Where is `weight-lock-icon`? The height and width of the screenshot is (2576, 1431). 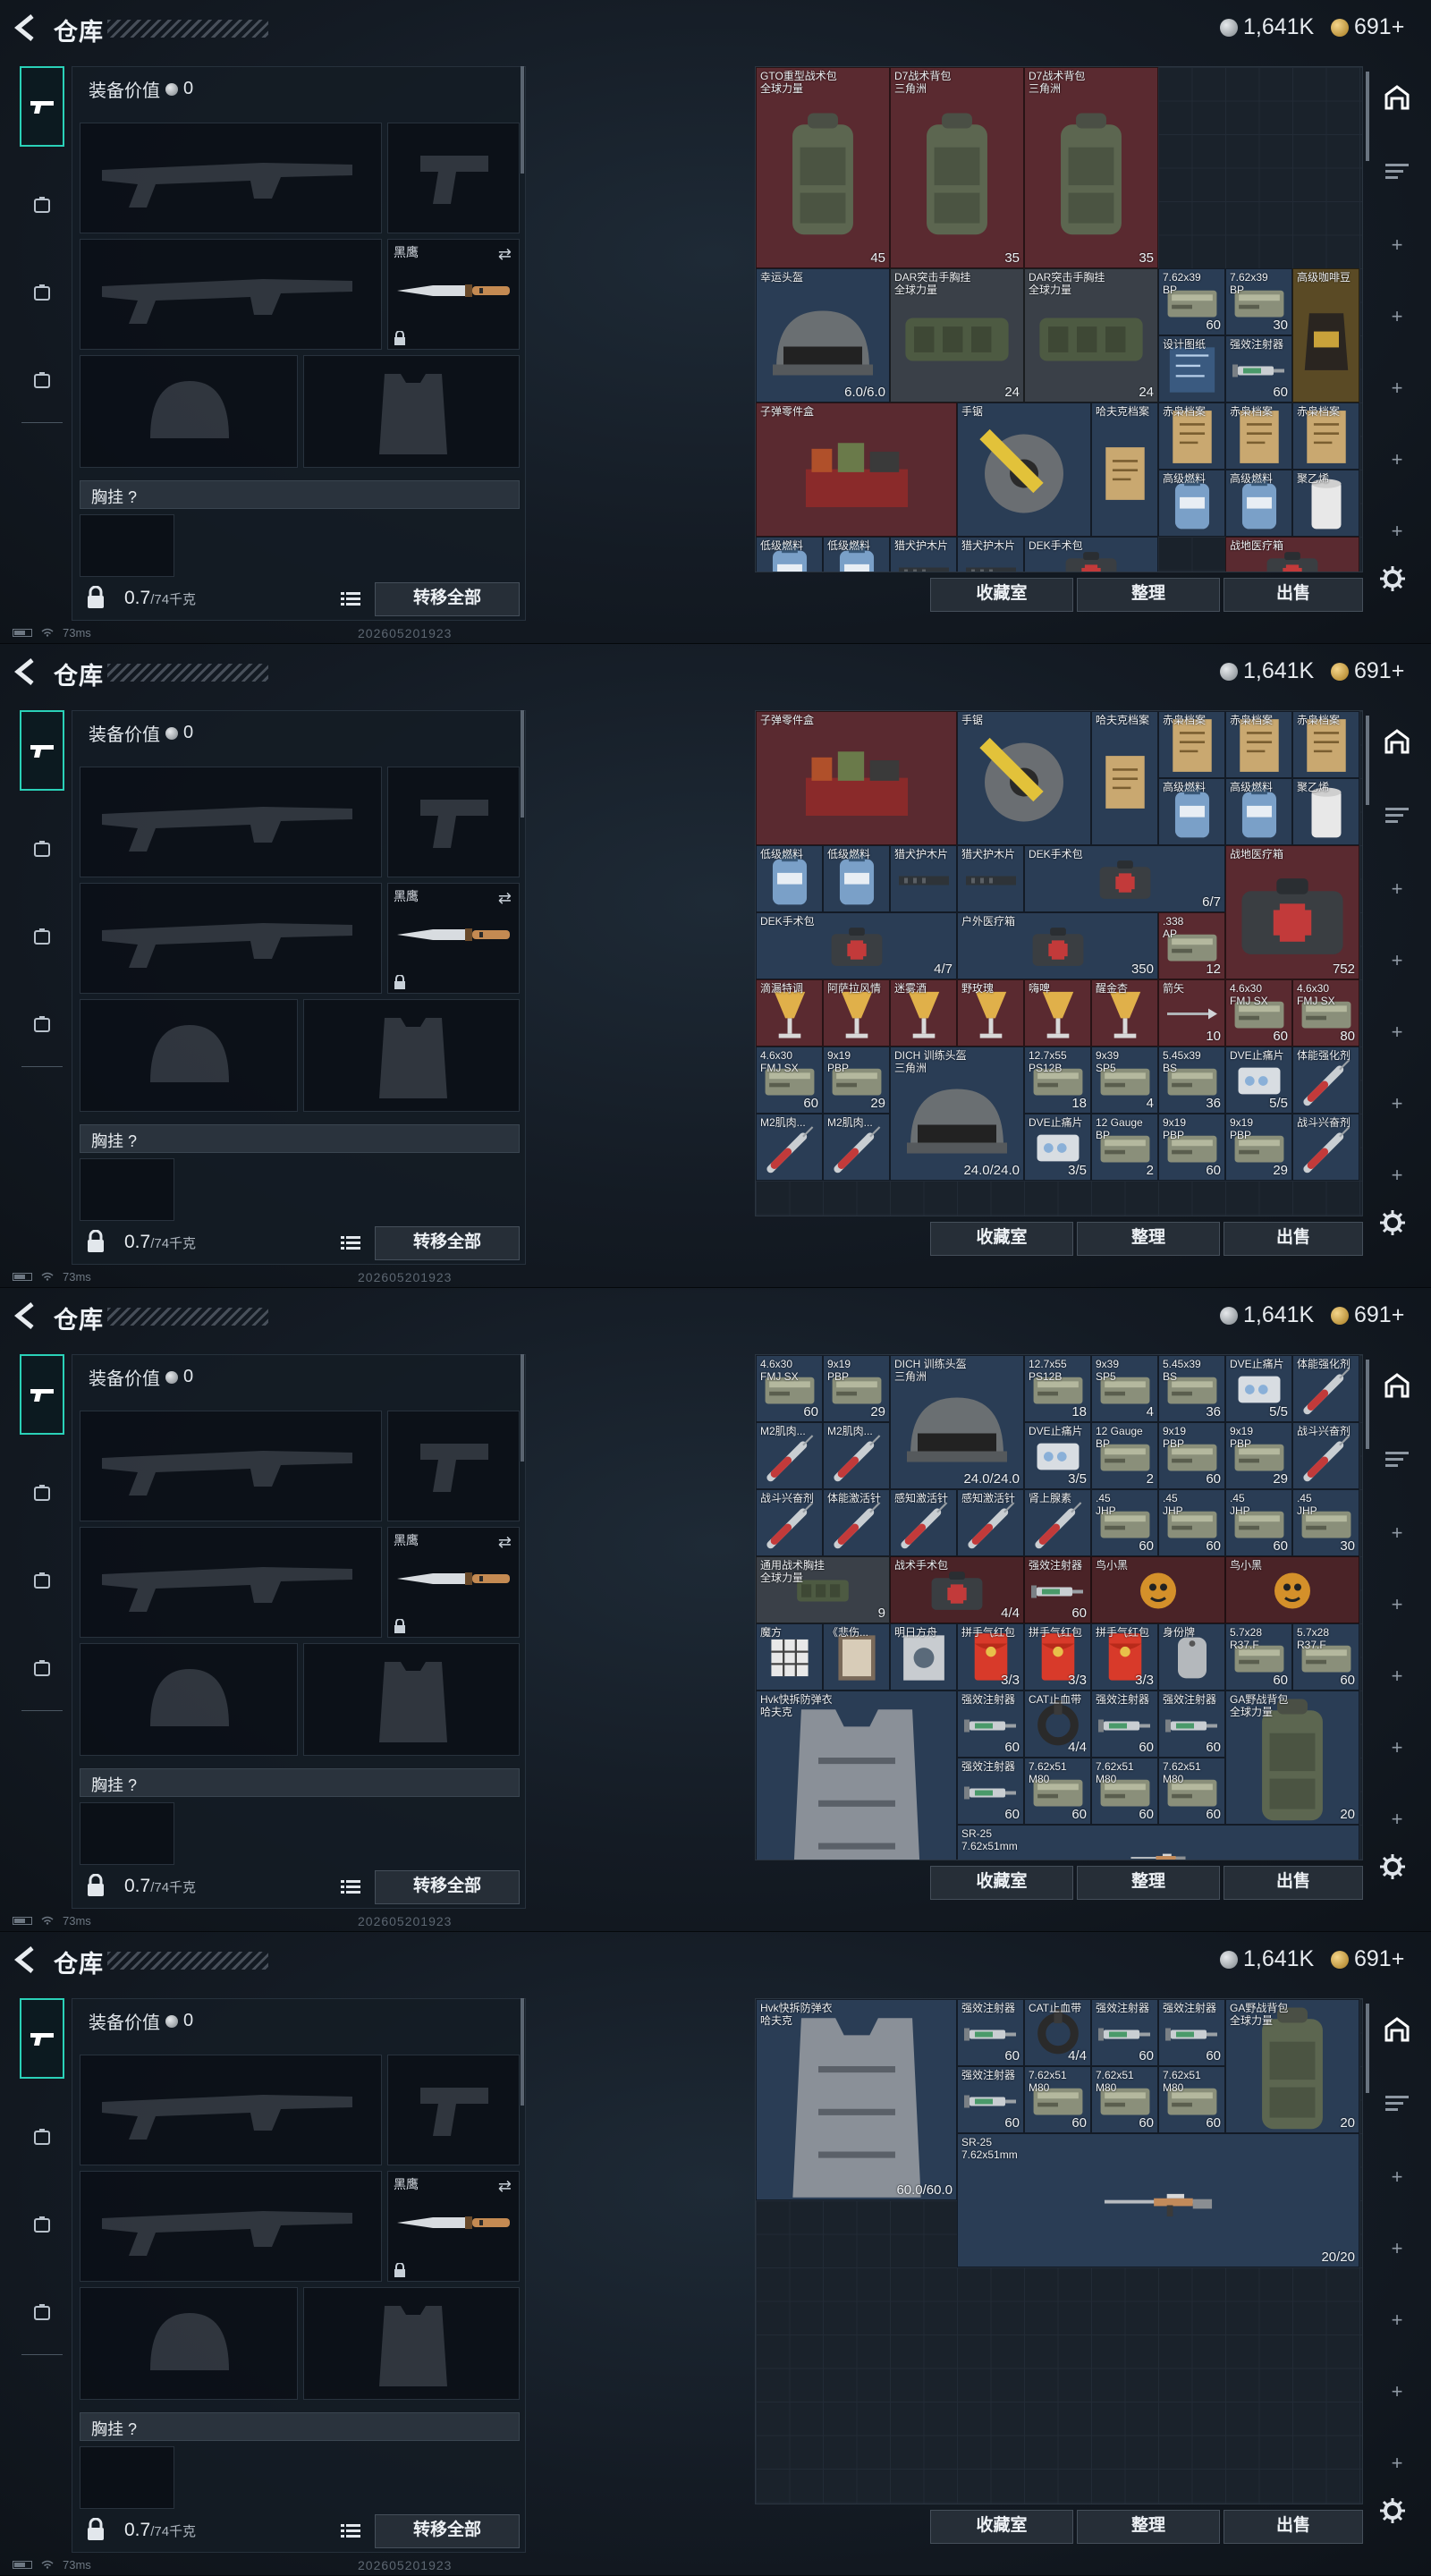
weight-lock-icon is located at coordinates (96, 1241).